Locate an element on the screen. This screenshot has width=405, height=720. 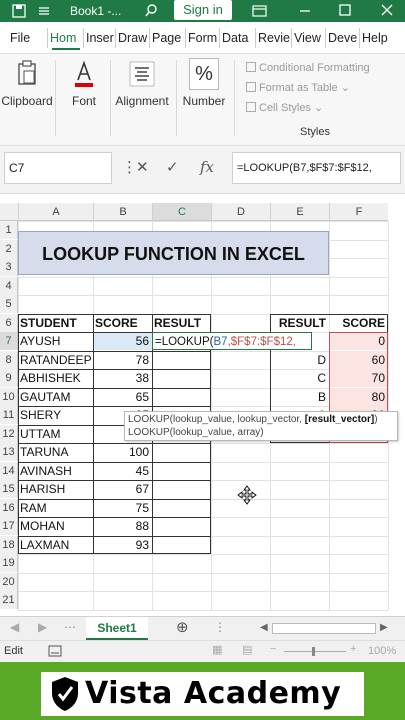
zoom-in-icon: + is located at coordinates (353, 649).